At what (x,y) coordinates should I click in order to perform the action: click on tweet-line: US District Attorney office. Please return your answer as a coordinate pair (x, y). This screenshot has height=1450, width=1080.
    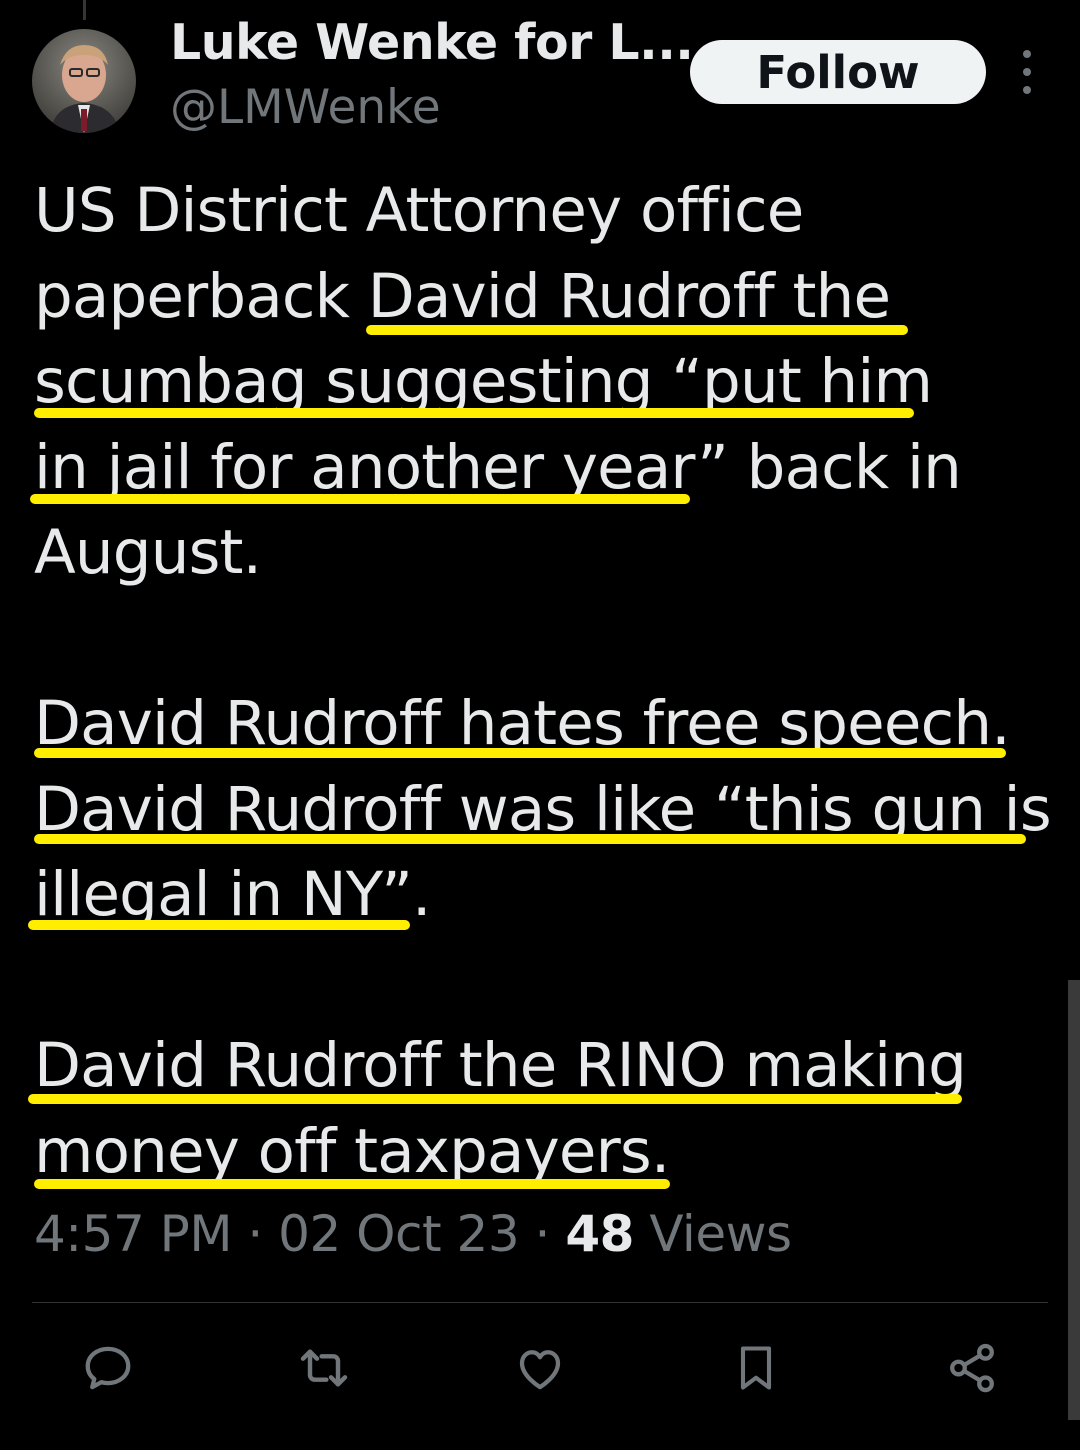
    Looking at the image, I should click on (419, 210).